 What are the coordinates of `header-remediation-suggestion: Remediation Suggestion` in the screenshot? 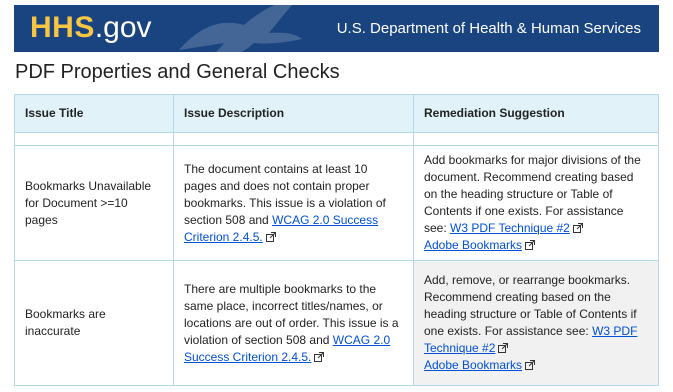 It's located at (536, 113).